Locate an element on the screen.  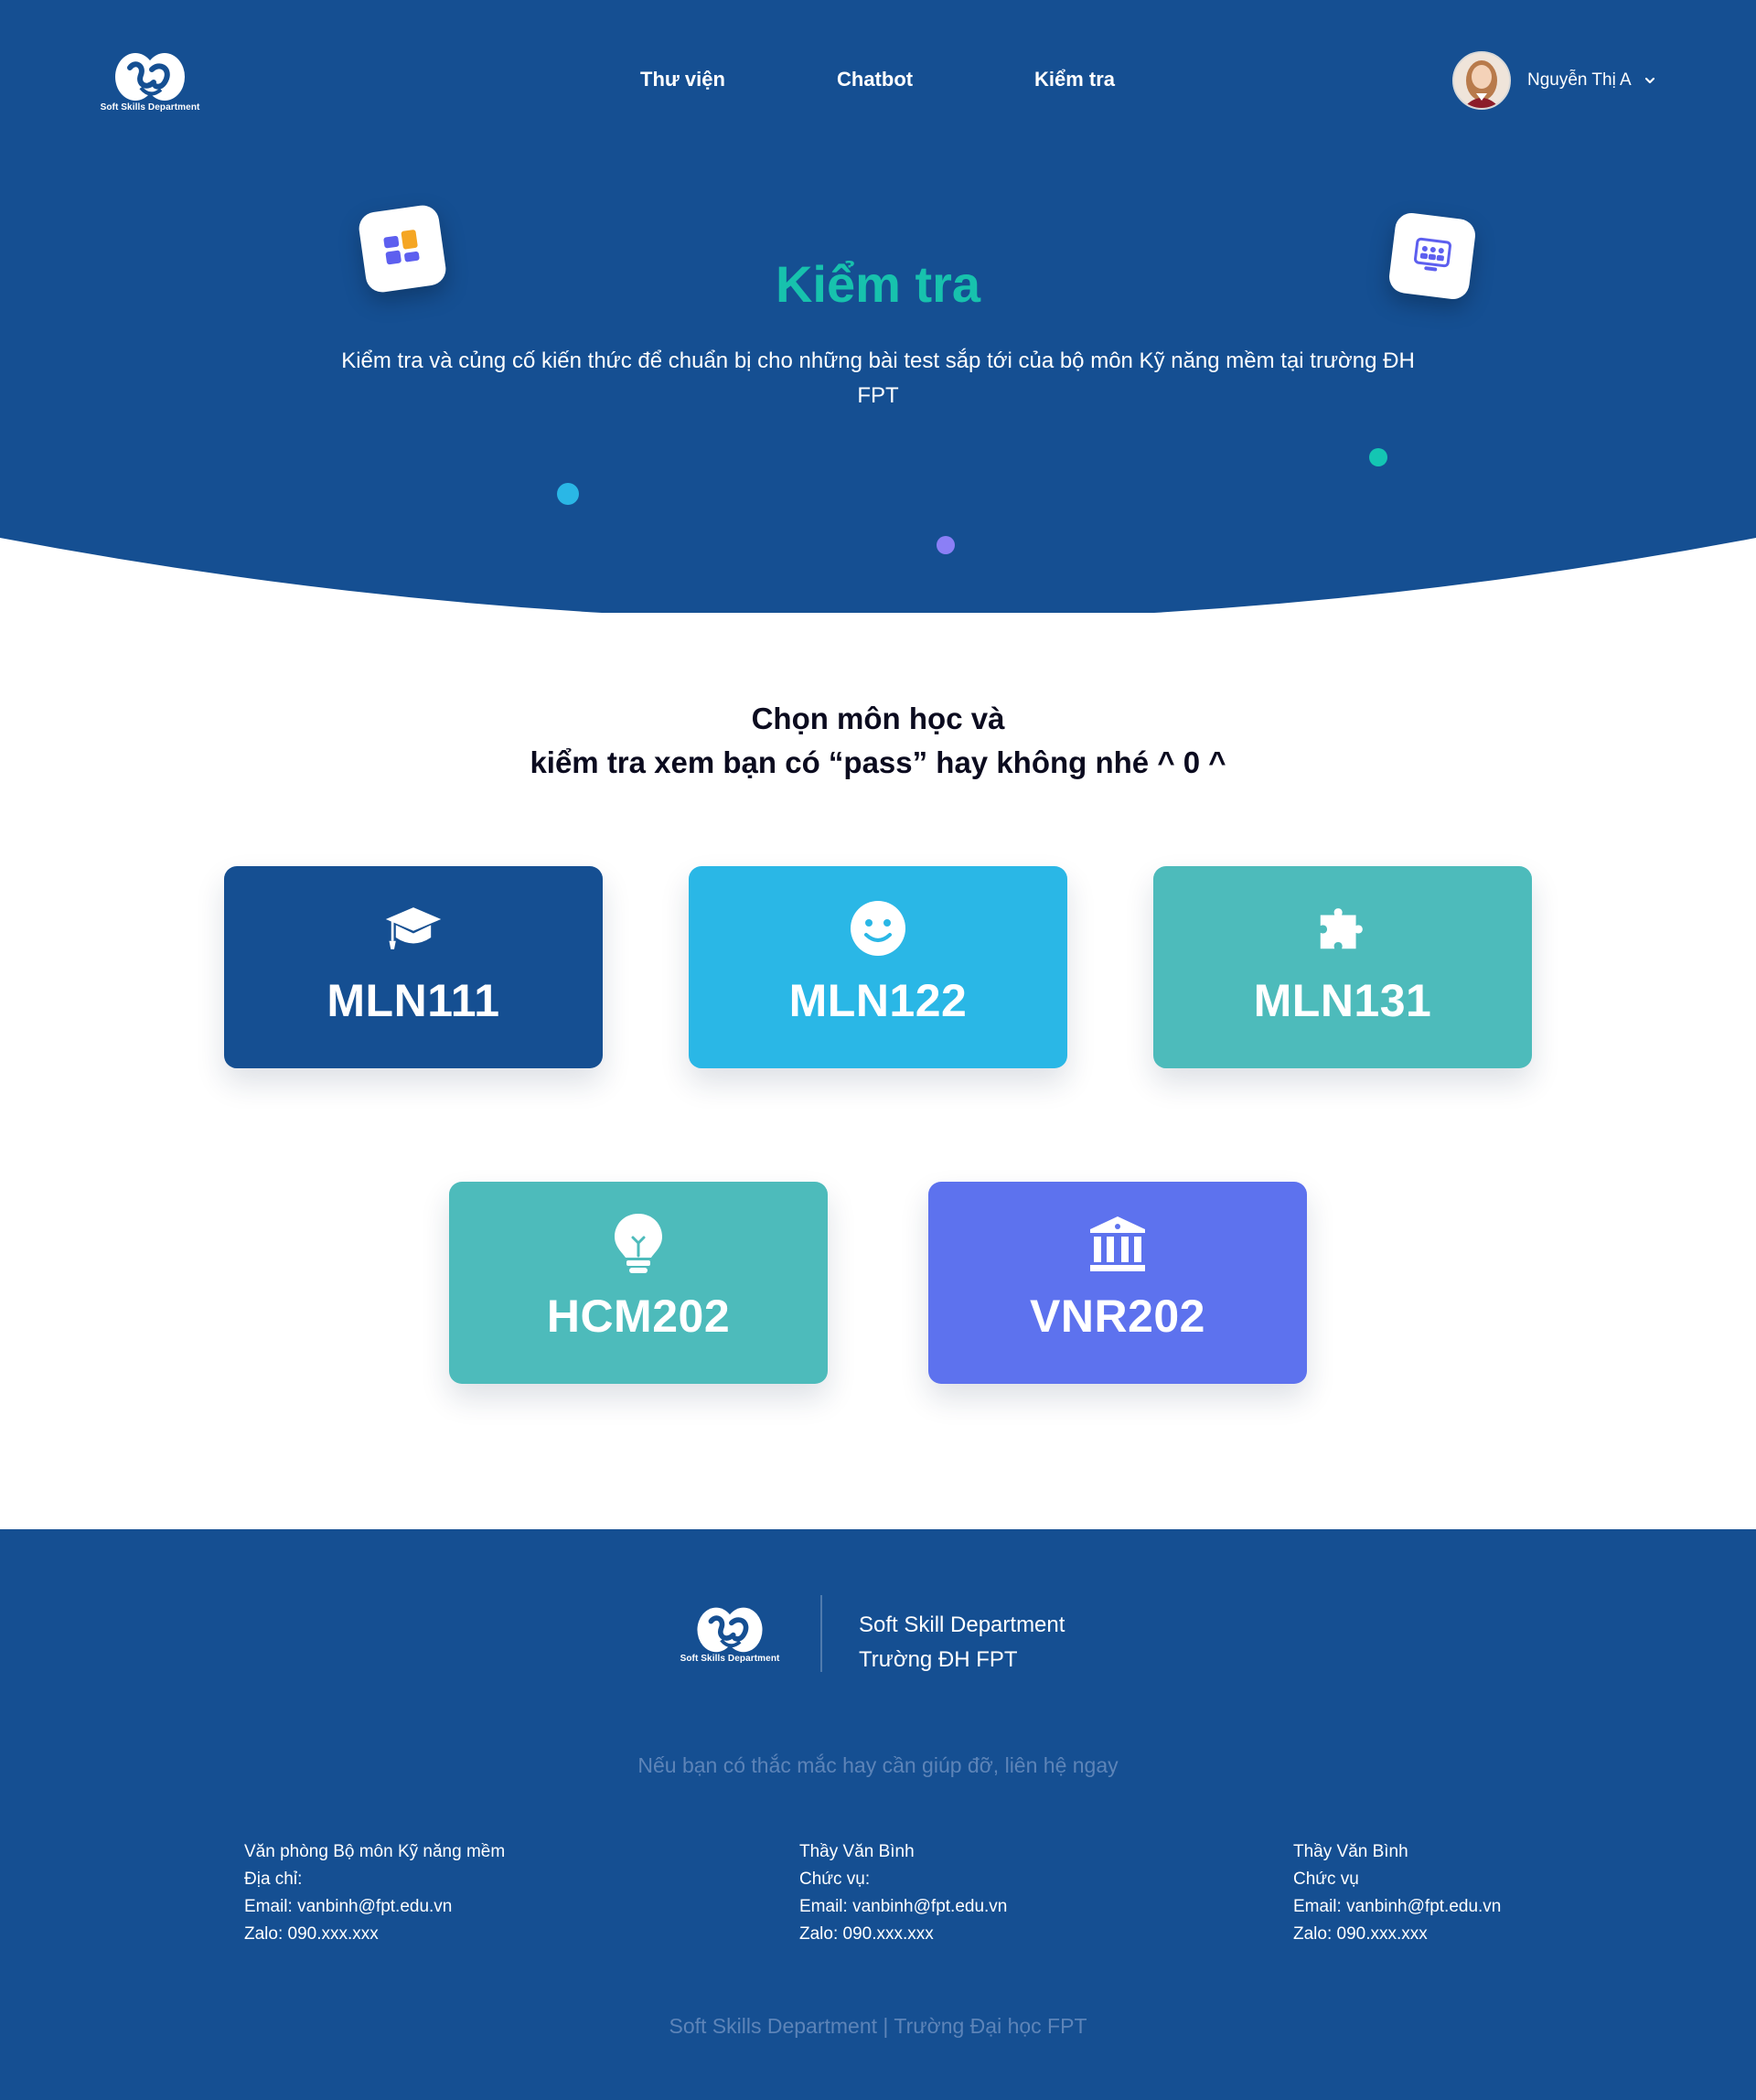
contact-line: Văn phòng Bộ môn Kỹ năng mềm is located at coordinates (375, 1851).